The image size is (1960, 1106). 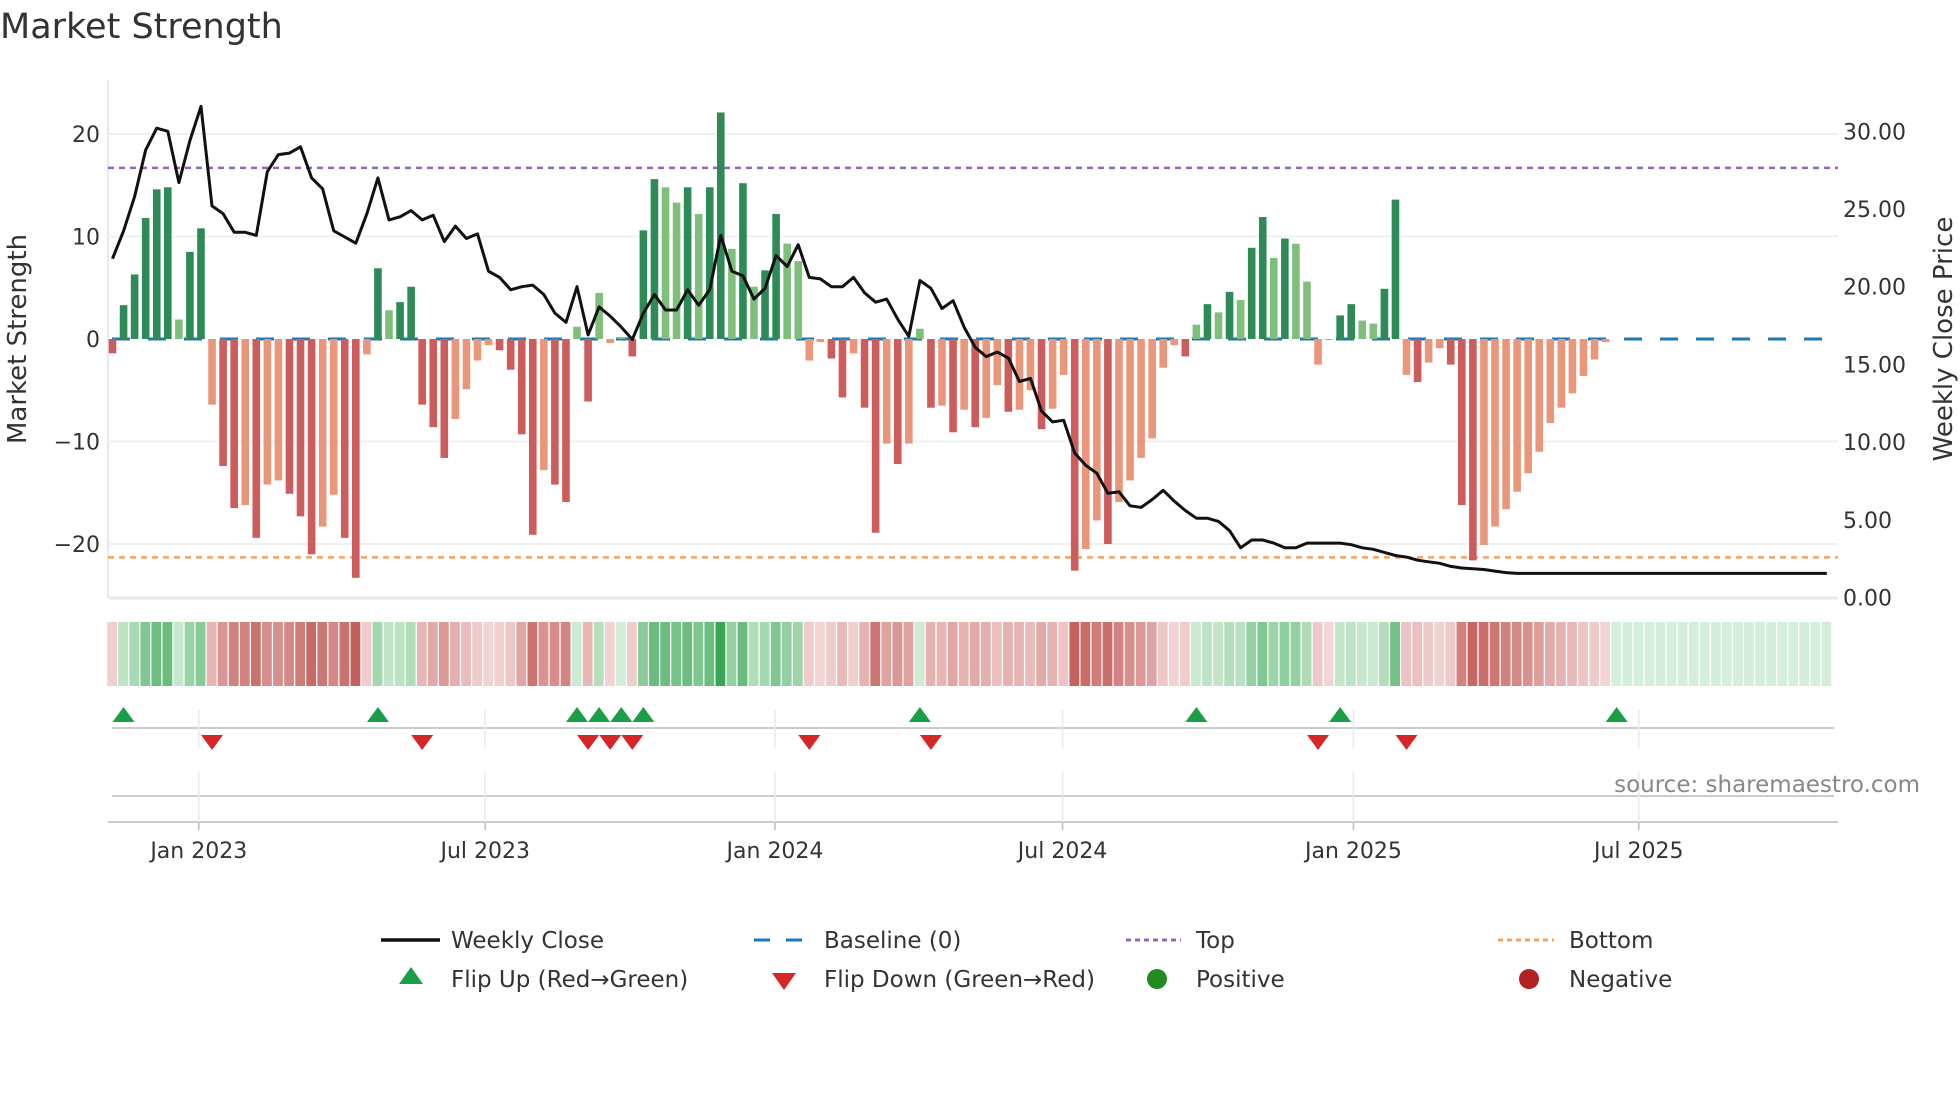 What do you see at coordinates (197, 851) in the screenshot?
I see `x-tick-label: Jan 2023` at bounding box center [197, 851].